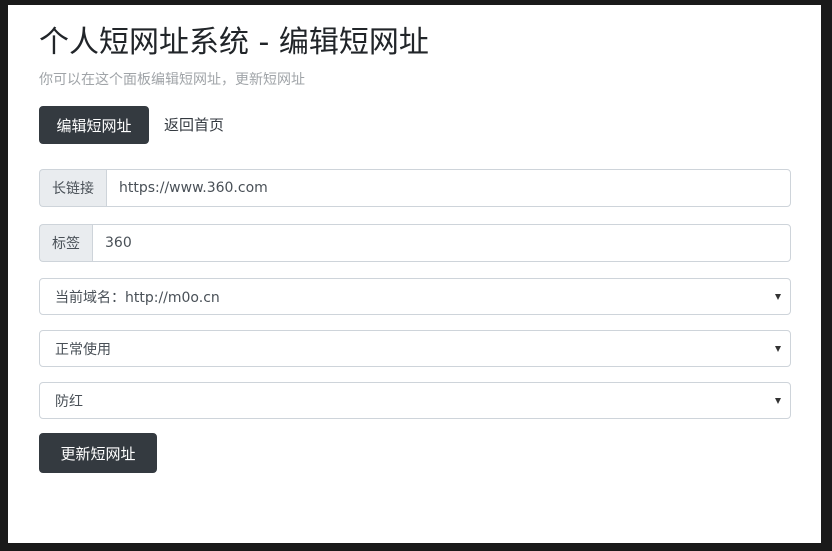 This screenshot has width=832, height=551. I want to click on protection-select-value: 防红, so click(69, 401).